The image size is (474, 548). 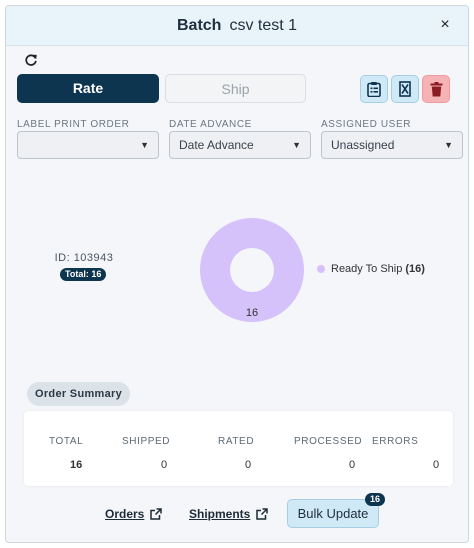 What do you see at coordinates (73, 124) in the screenshot?
I see `label-print-order-label: LABEL PRINT ORDER` at bounding box center [73, 124].